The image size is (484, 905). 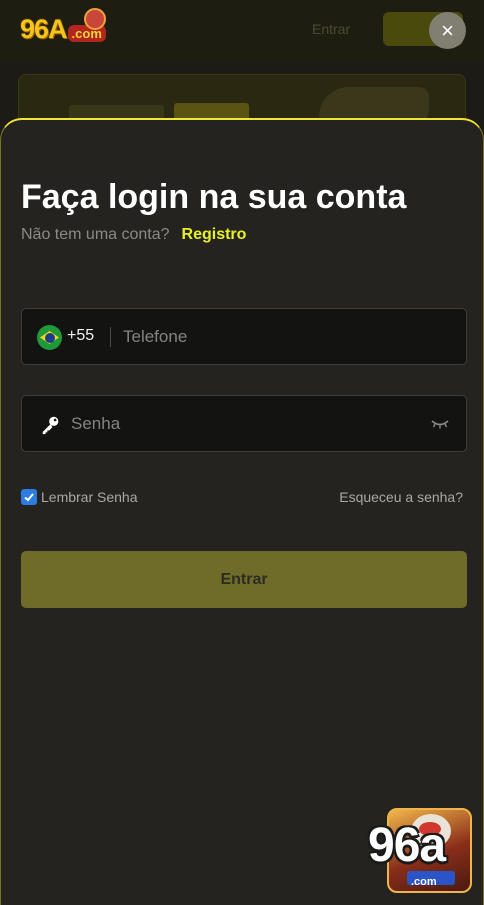 I want to click on password-input: Senha, so click(x=95, y=424).